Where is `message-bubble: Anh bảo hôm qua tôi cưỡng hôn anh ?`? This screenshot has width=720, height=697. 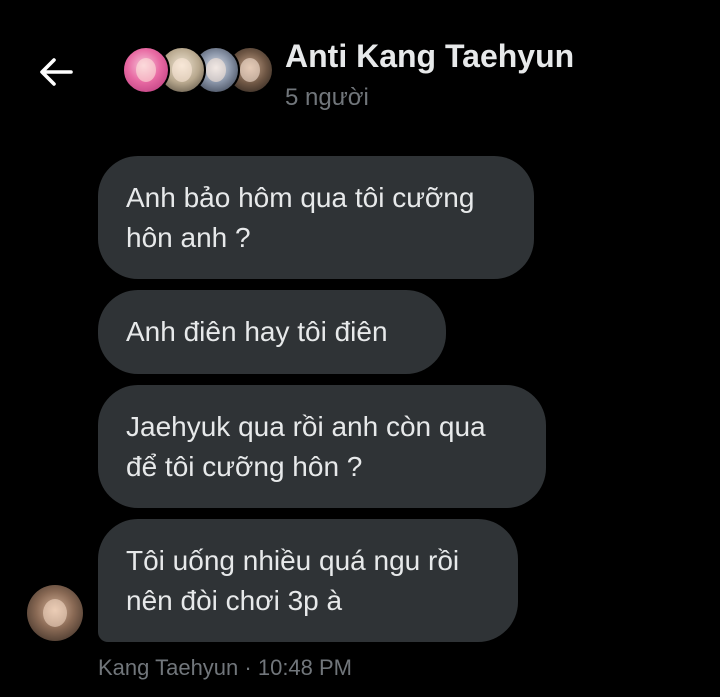
message-bubble: Anh bảo hôm qua tôi cưỡng hôn anh ? is located at coordinates (316, 217).